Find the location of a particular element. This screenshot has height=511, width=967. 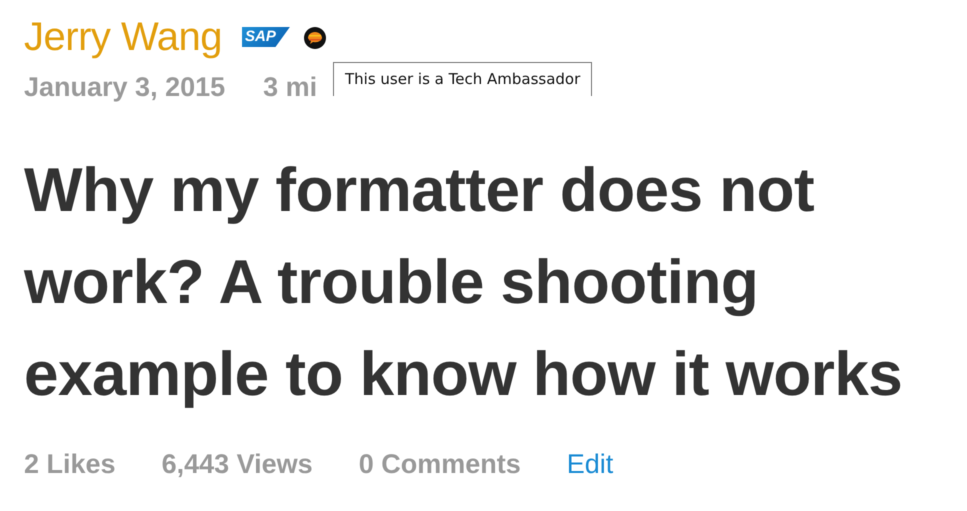

post-date: January 3, 2015 is located at coordinates (125, 87).